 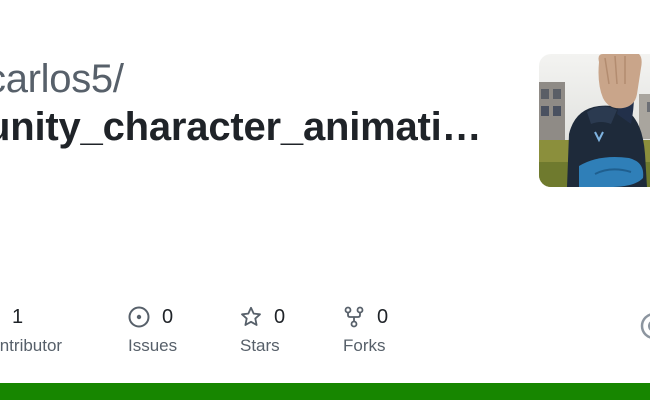 I want to click on issue-opened-icon, so click(x=139, y=317).